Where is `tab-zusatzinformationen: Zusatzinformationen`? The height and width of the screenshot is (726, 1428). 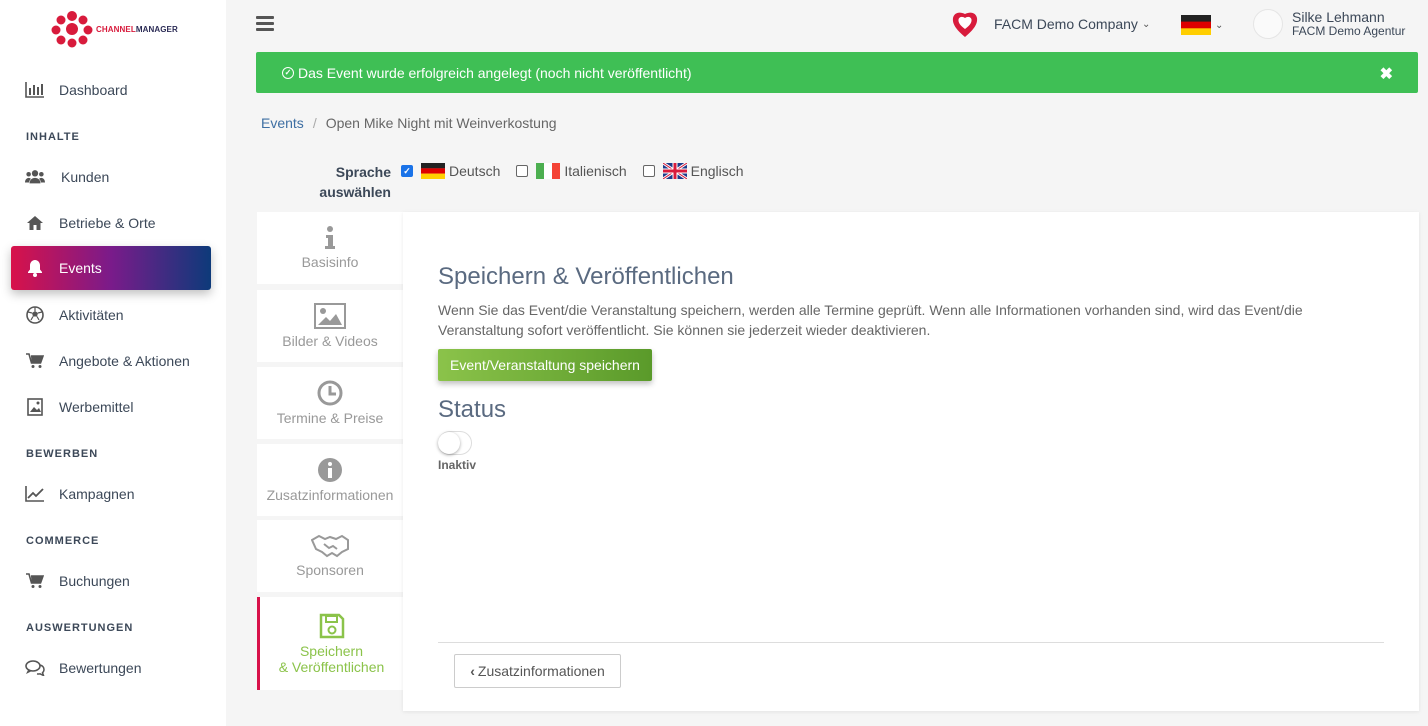 tab-zusatzinformationen: Zusatzinformationen is located at coordinates (330, 480).